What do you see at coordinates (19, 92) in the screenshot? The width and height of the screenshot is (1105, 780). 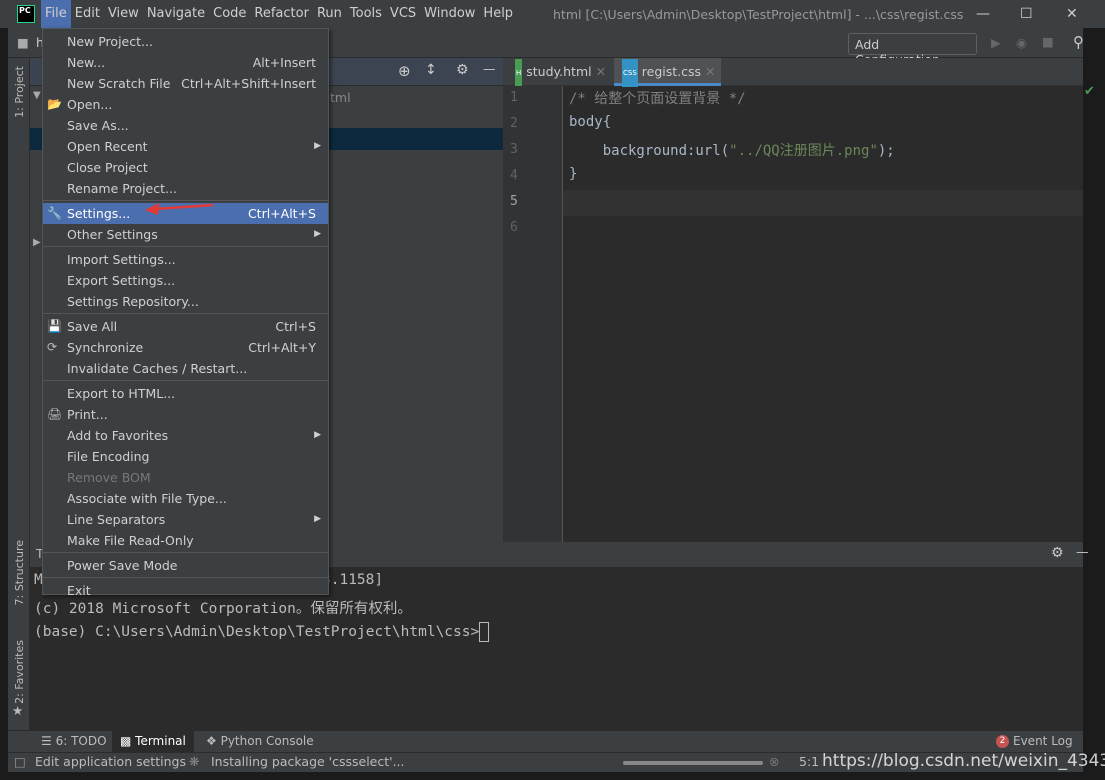 I see `project-tool-tab: 1: Project` at bounding box center [19, 92].